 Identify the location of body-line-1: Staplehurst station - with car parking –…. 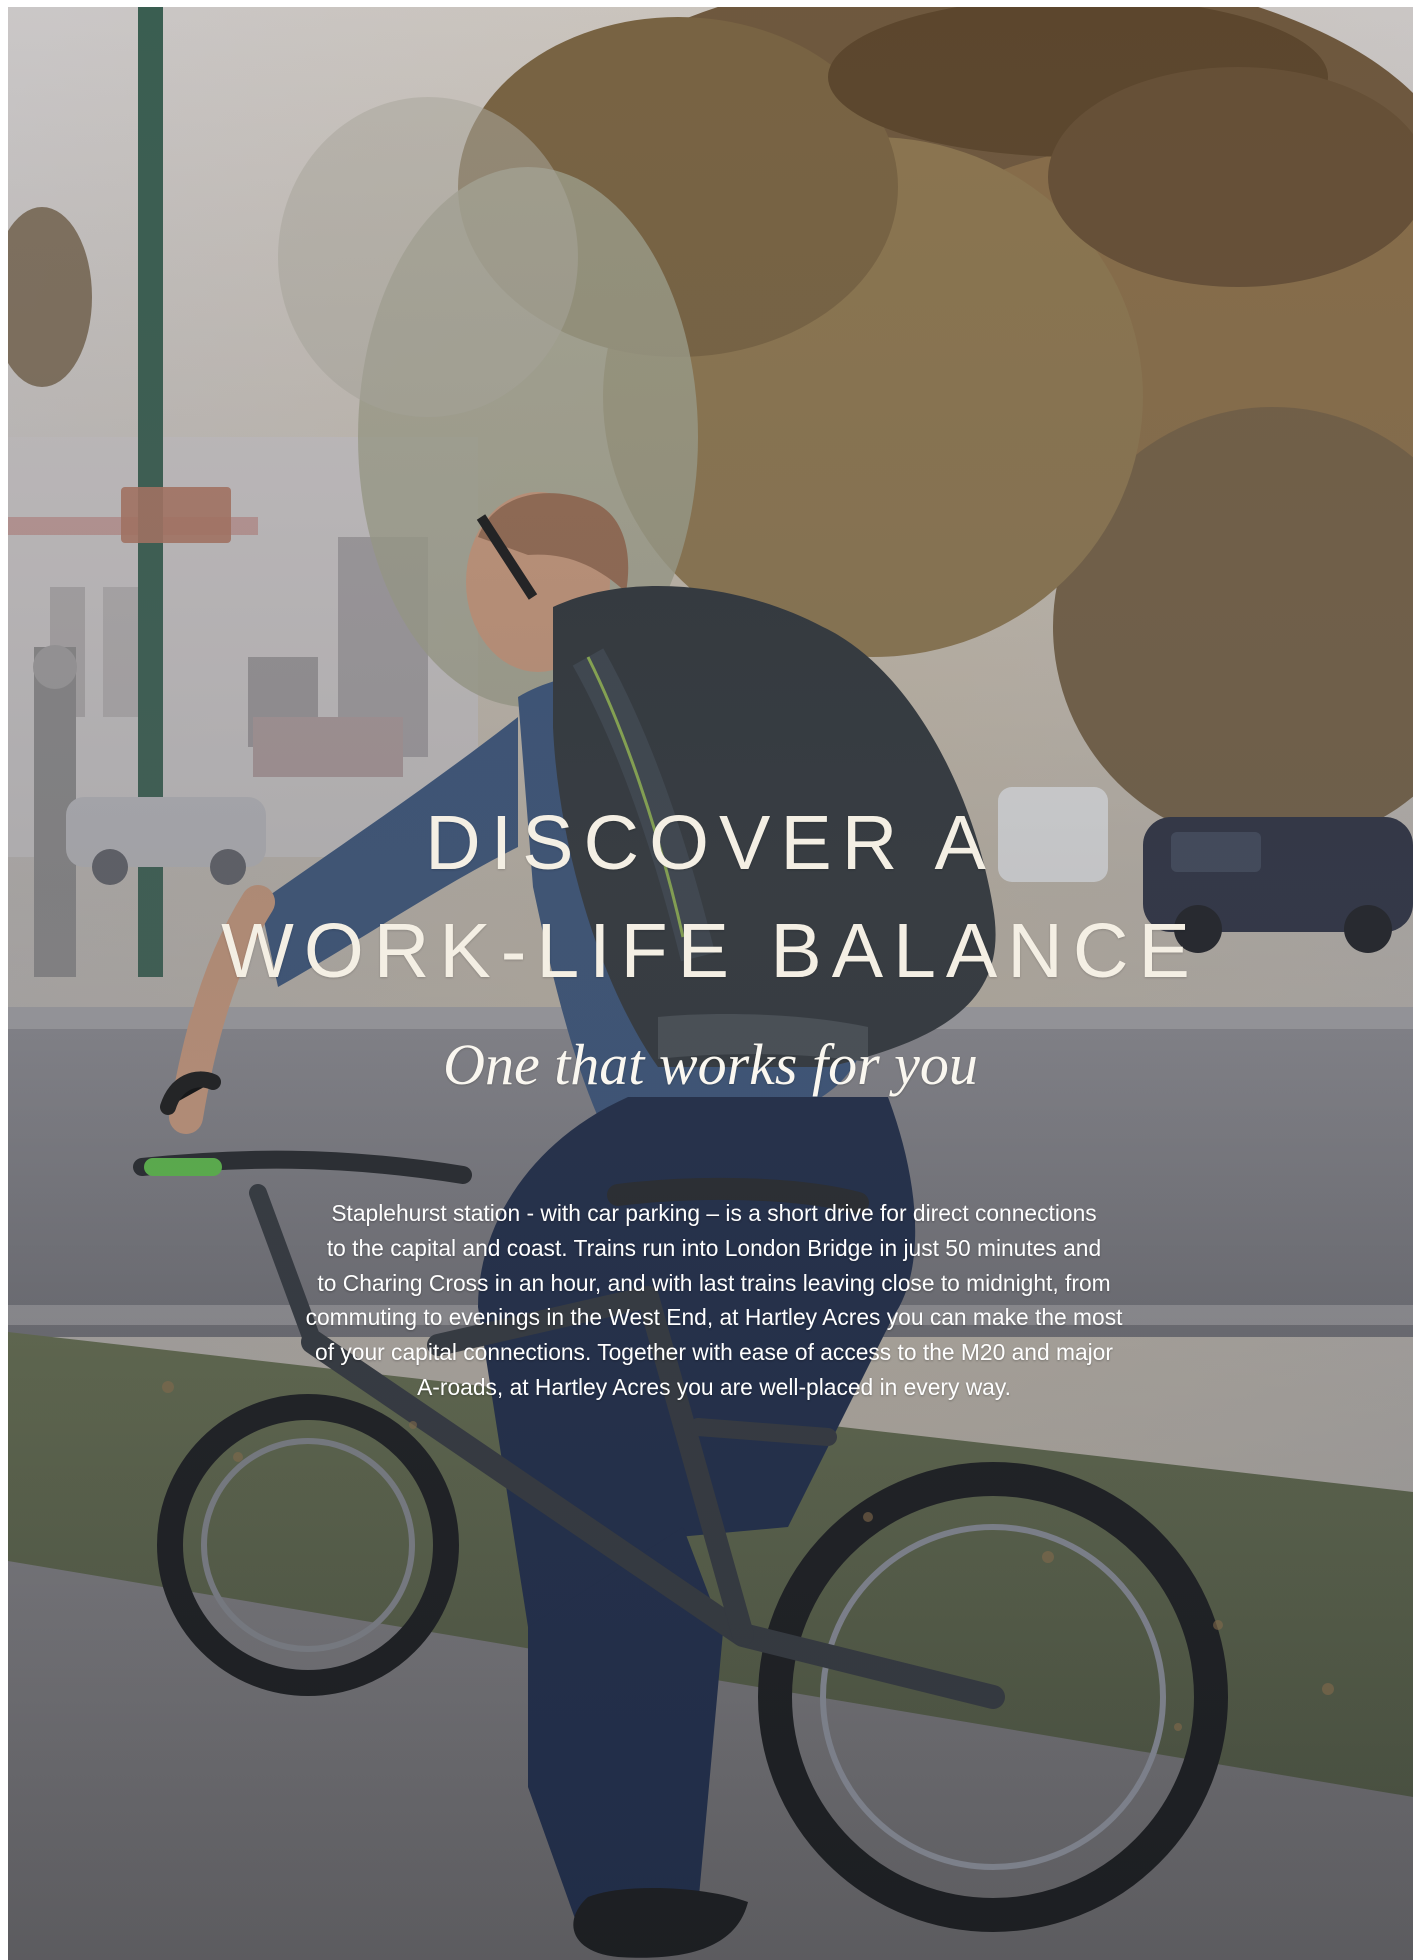
(714, 1213).